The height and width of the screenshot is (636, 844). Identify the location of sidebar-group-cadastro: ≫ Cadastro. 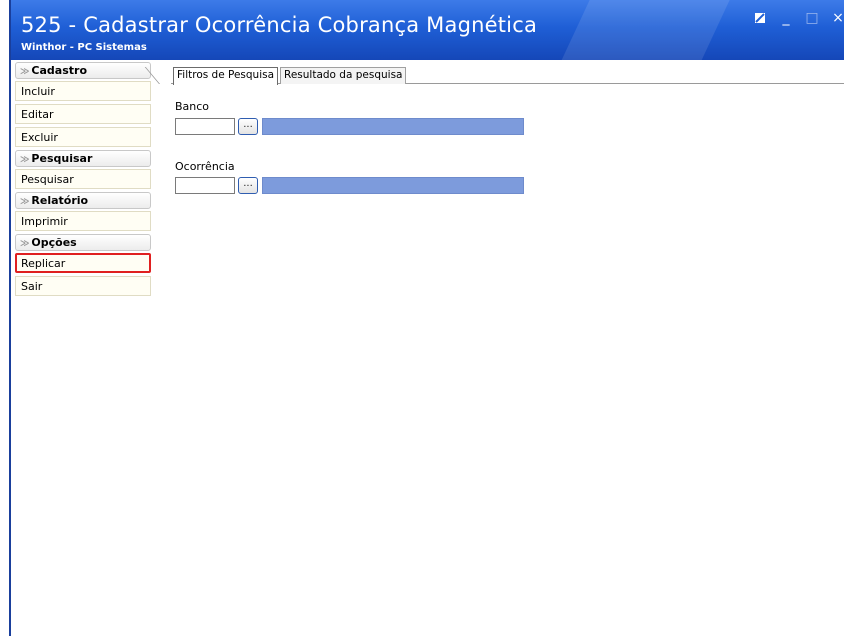
(83, 70).